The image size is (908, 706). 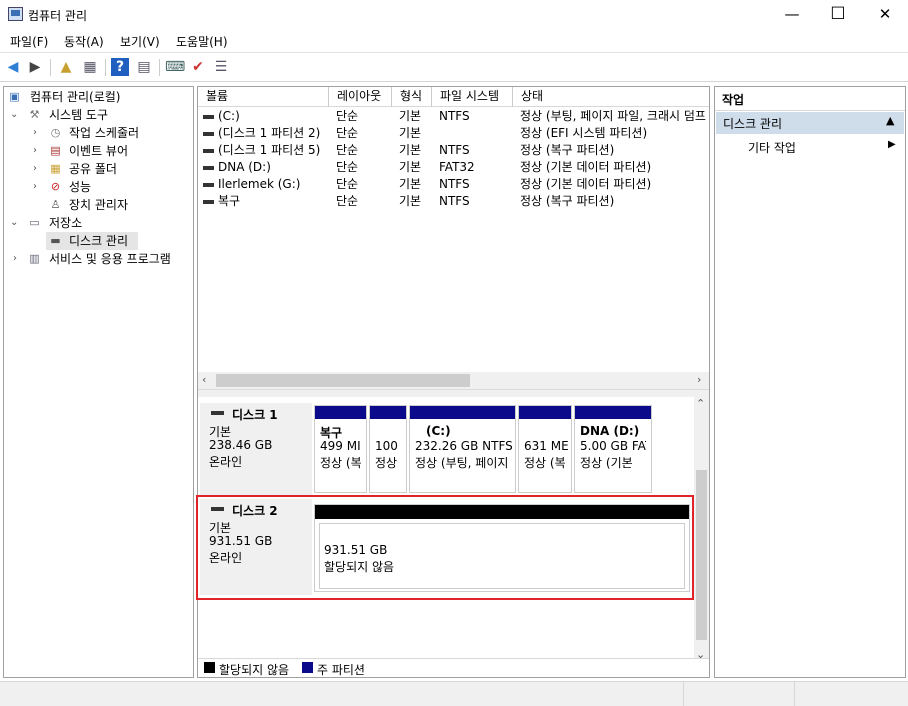 I want to click on toolbar-separator, so click(x=159, y=67).